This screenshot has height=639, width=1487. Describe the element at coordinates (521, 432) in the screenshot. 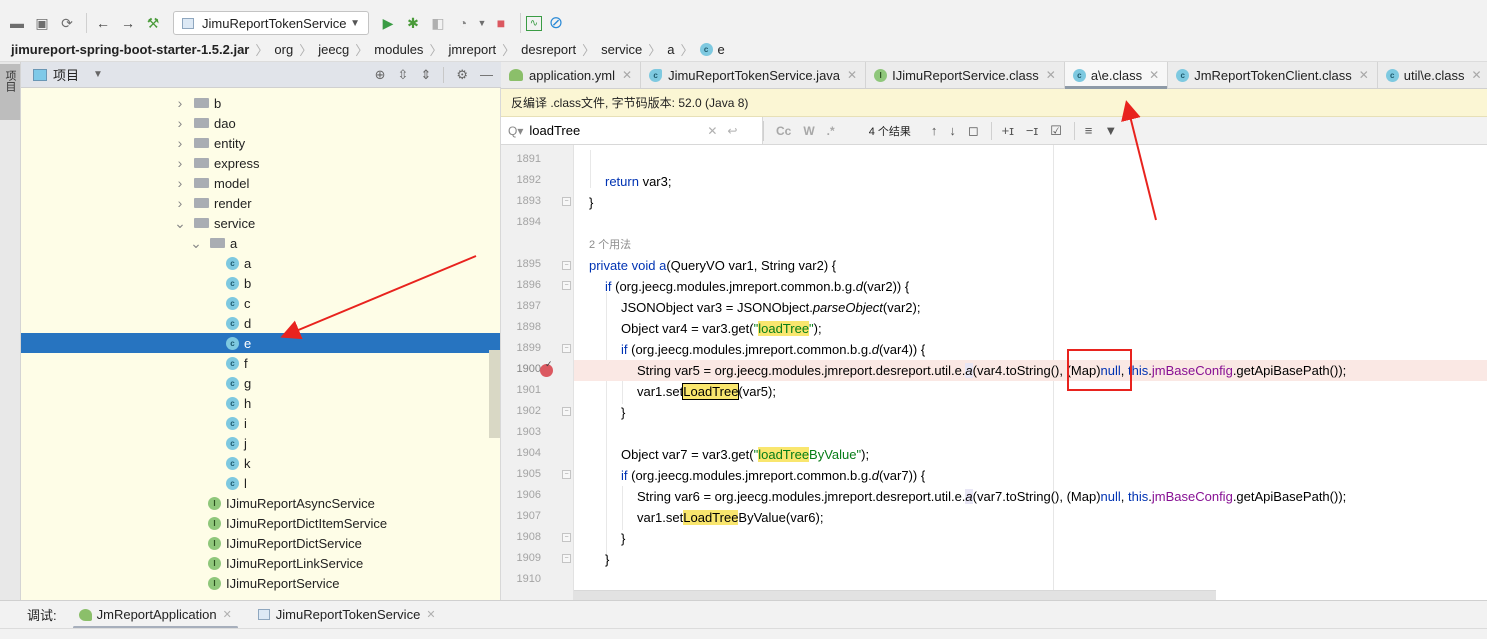

I see `line-number: 1903` at that location.